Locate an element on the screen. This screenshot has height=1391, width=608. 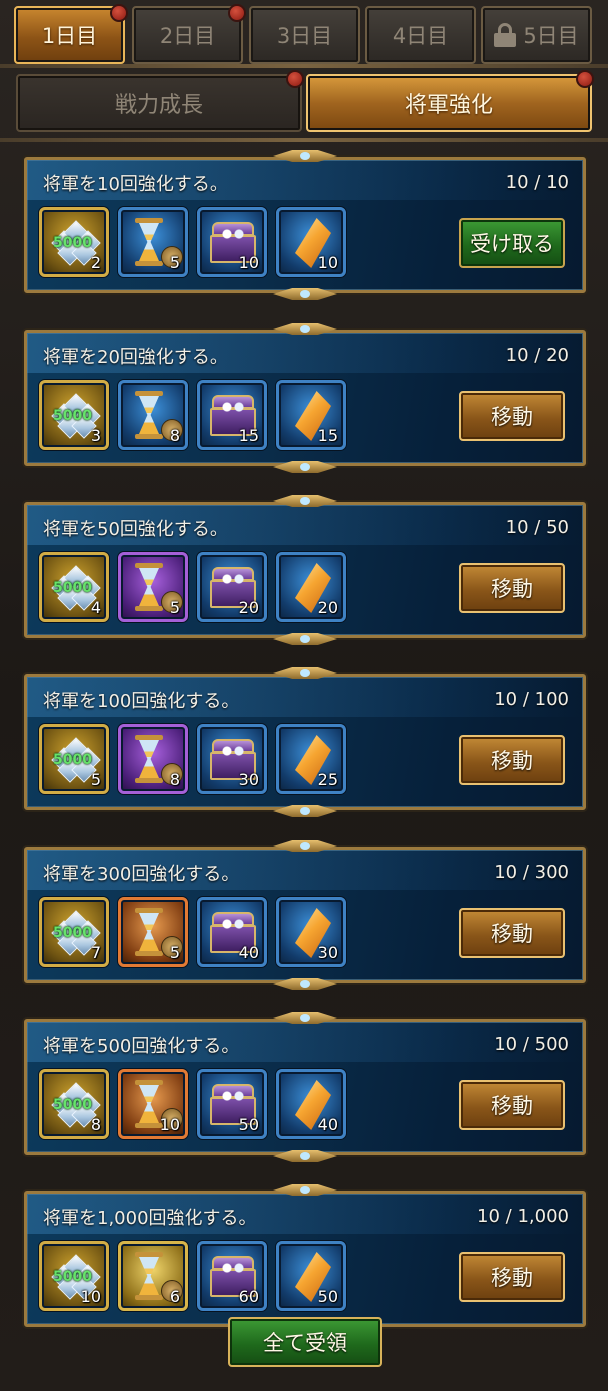
tab-category-2: 将軍強化 is located at coordinates (449, 103).